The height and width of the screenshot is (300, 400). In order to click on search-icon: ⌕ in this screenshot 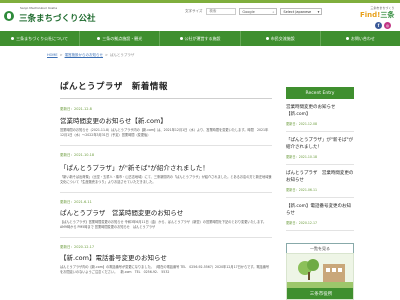, I will do `click(273, 11)`.